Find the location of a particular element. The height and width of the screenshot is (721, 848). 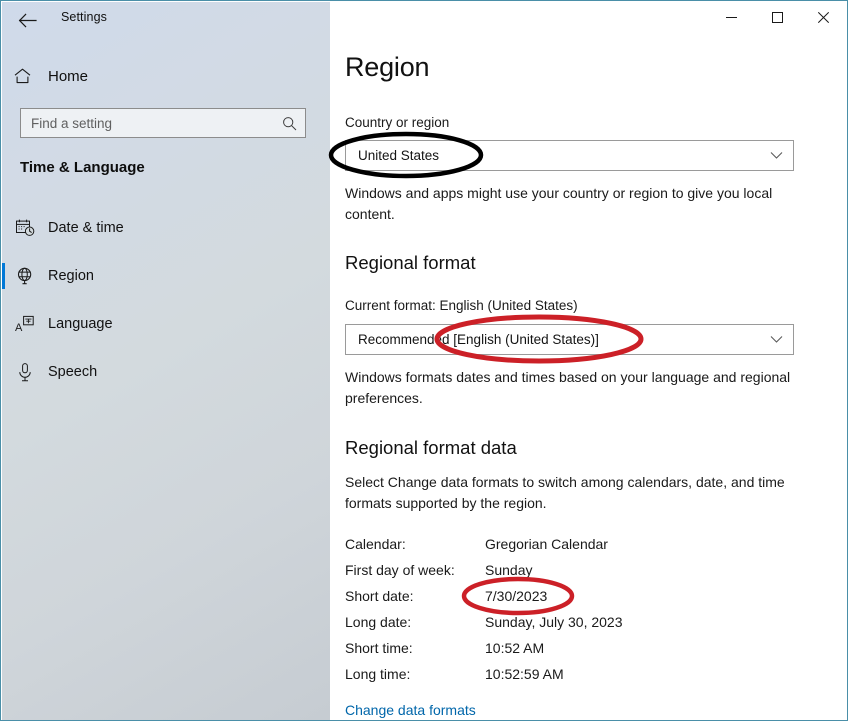

regional-format-heading: Regional format is located at coordinates (410, 262).